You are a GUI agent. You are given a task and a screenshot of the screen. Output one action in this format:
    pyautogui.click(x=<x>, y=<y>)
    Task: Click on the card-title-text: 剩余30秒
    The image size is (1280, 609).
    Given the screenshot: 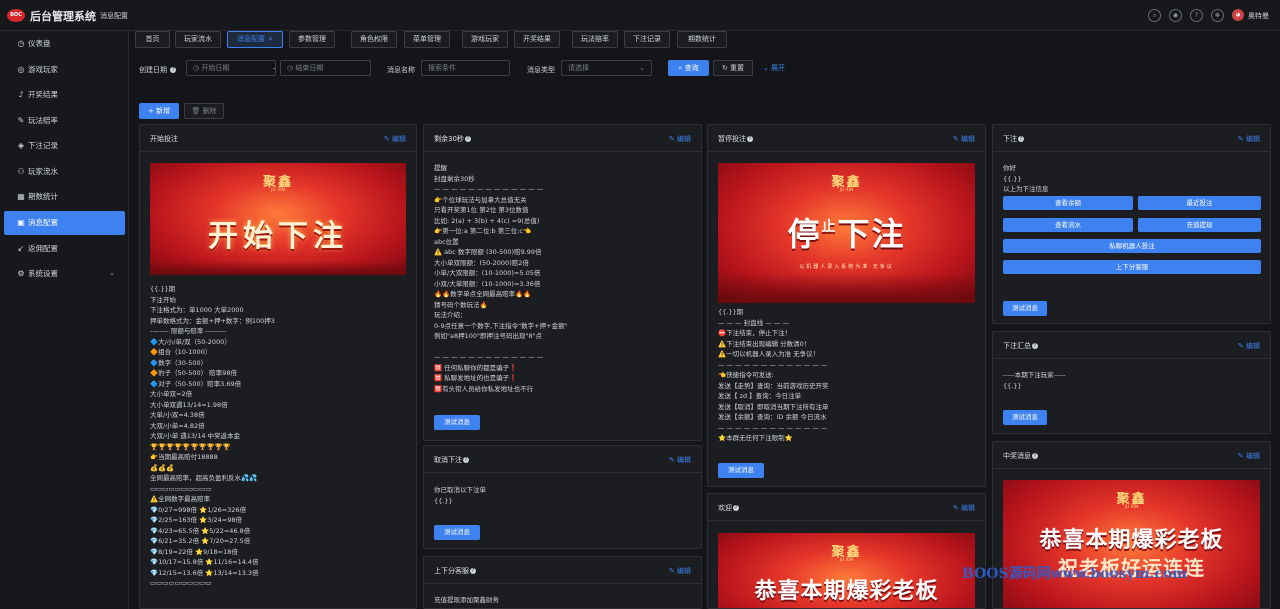 What is the action you would take?
    pyautogui.click(x=449, y=139)
    